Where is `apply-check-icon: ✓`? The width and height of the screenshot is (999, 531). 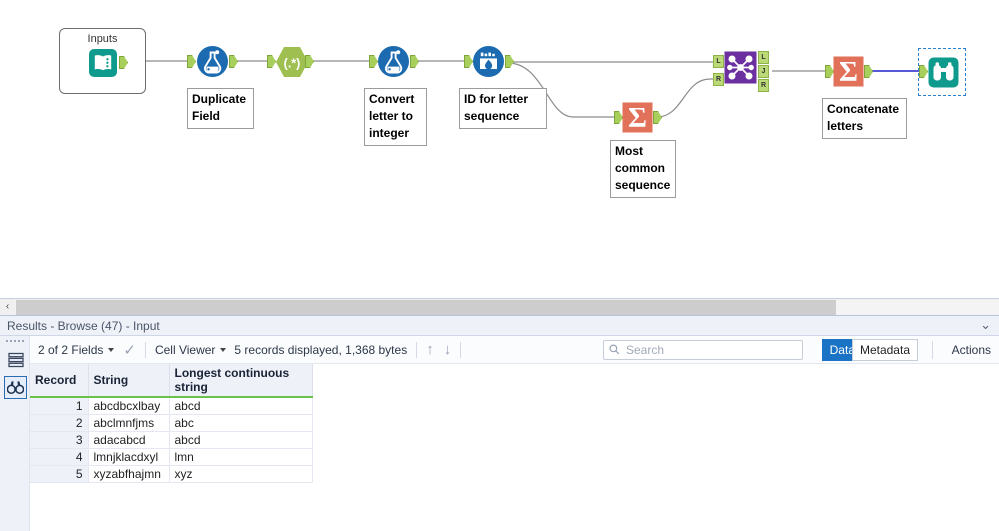 apply-check-icon: ✓ is located at coordinates (129, 350).